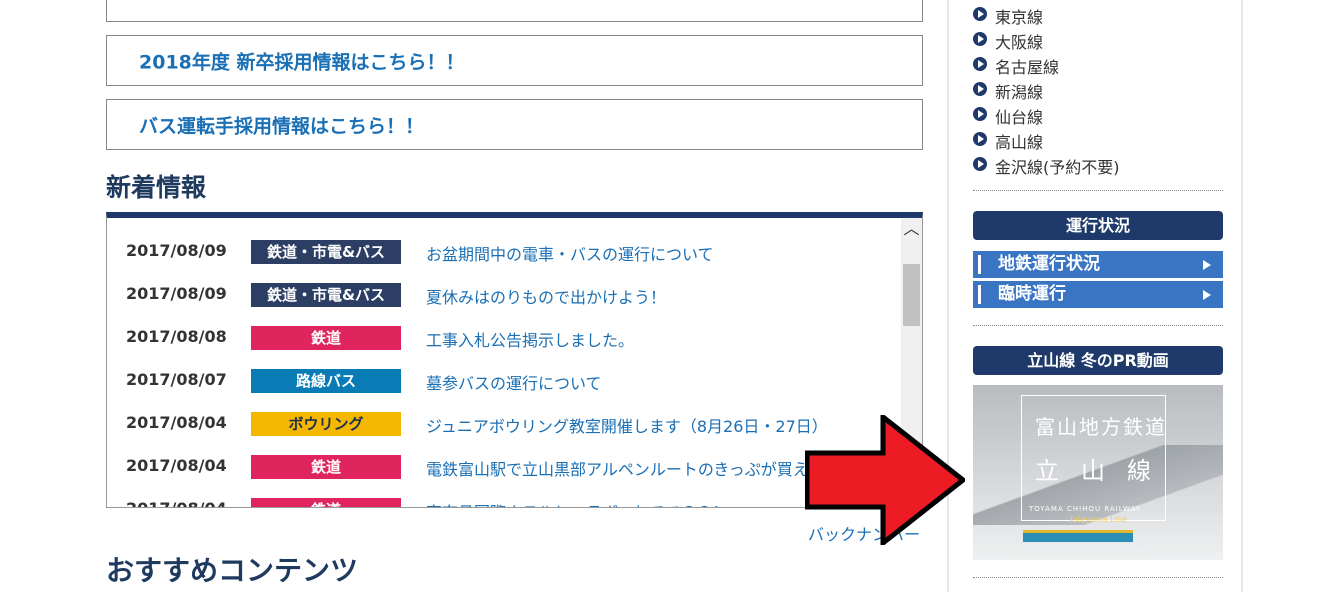  I want to click on news-link: 電鉄富山駅で立山黒部アルペンルートのきっぷが買え, so click(617, 468).